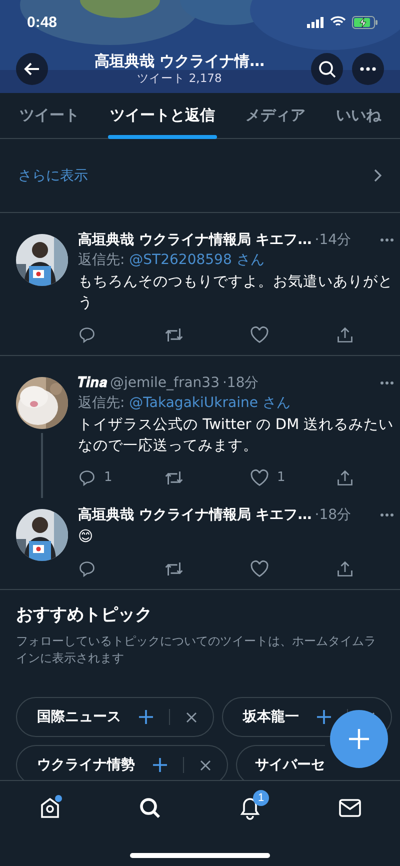  What do you see at coordinates (196, 650) in the screenshot?
I see `section-description: フォローしているトピックについてのツイートは、ホームタイムラインに表示されます` at bounding box center [196, 650].